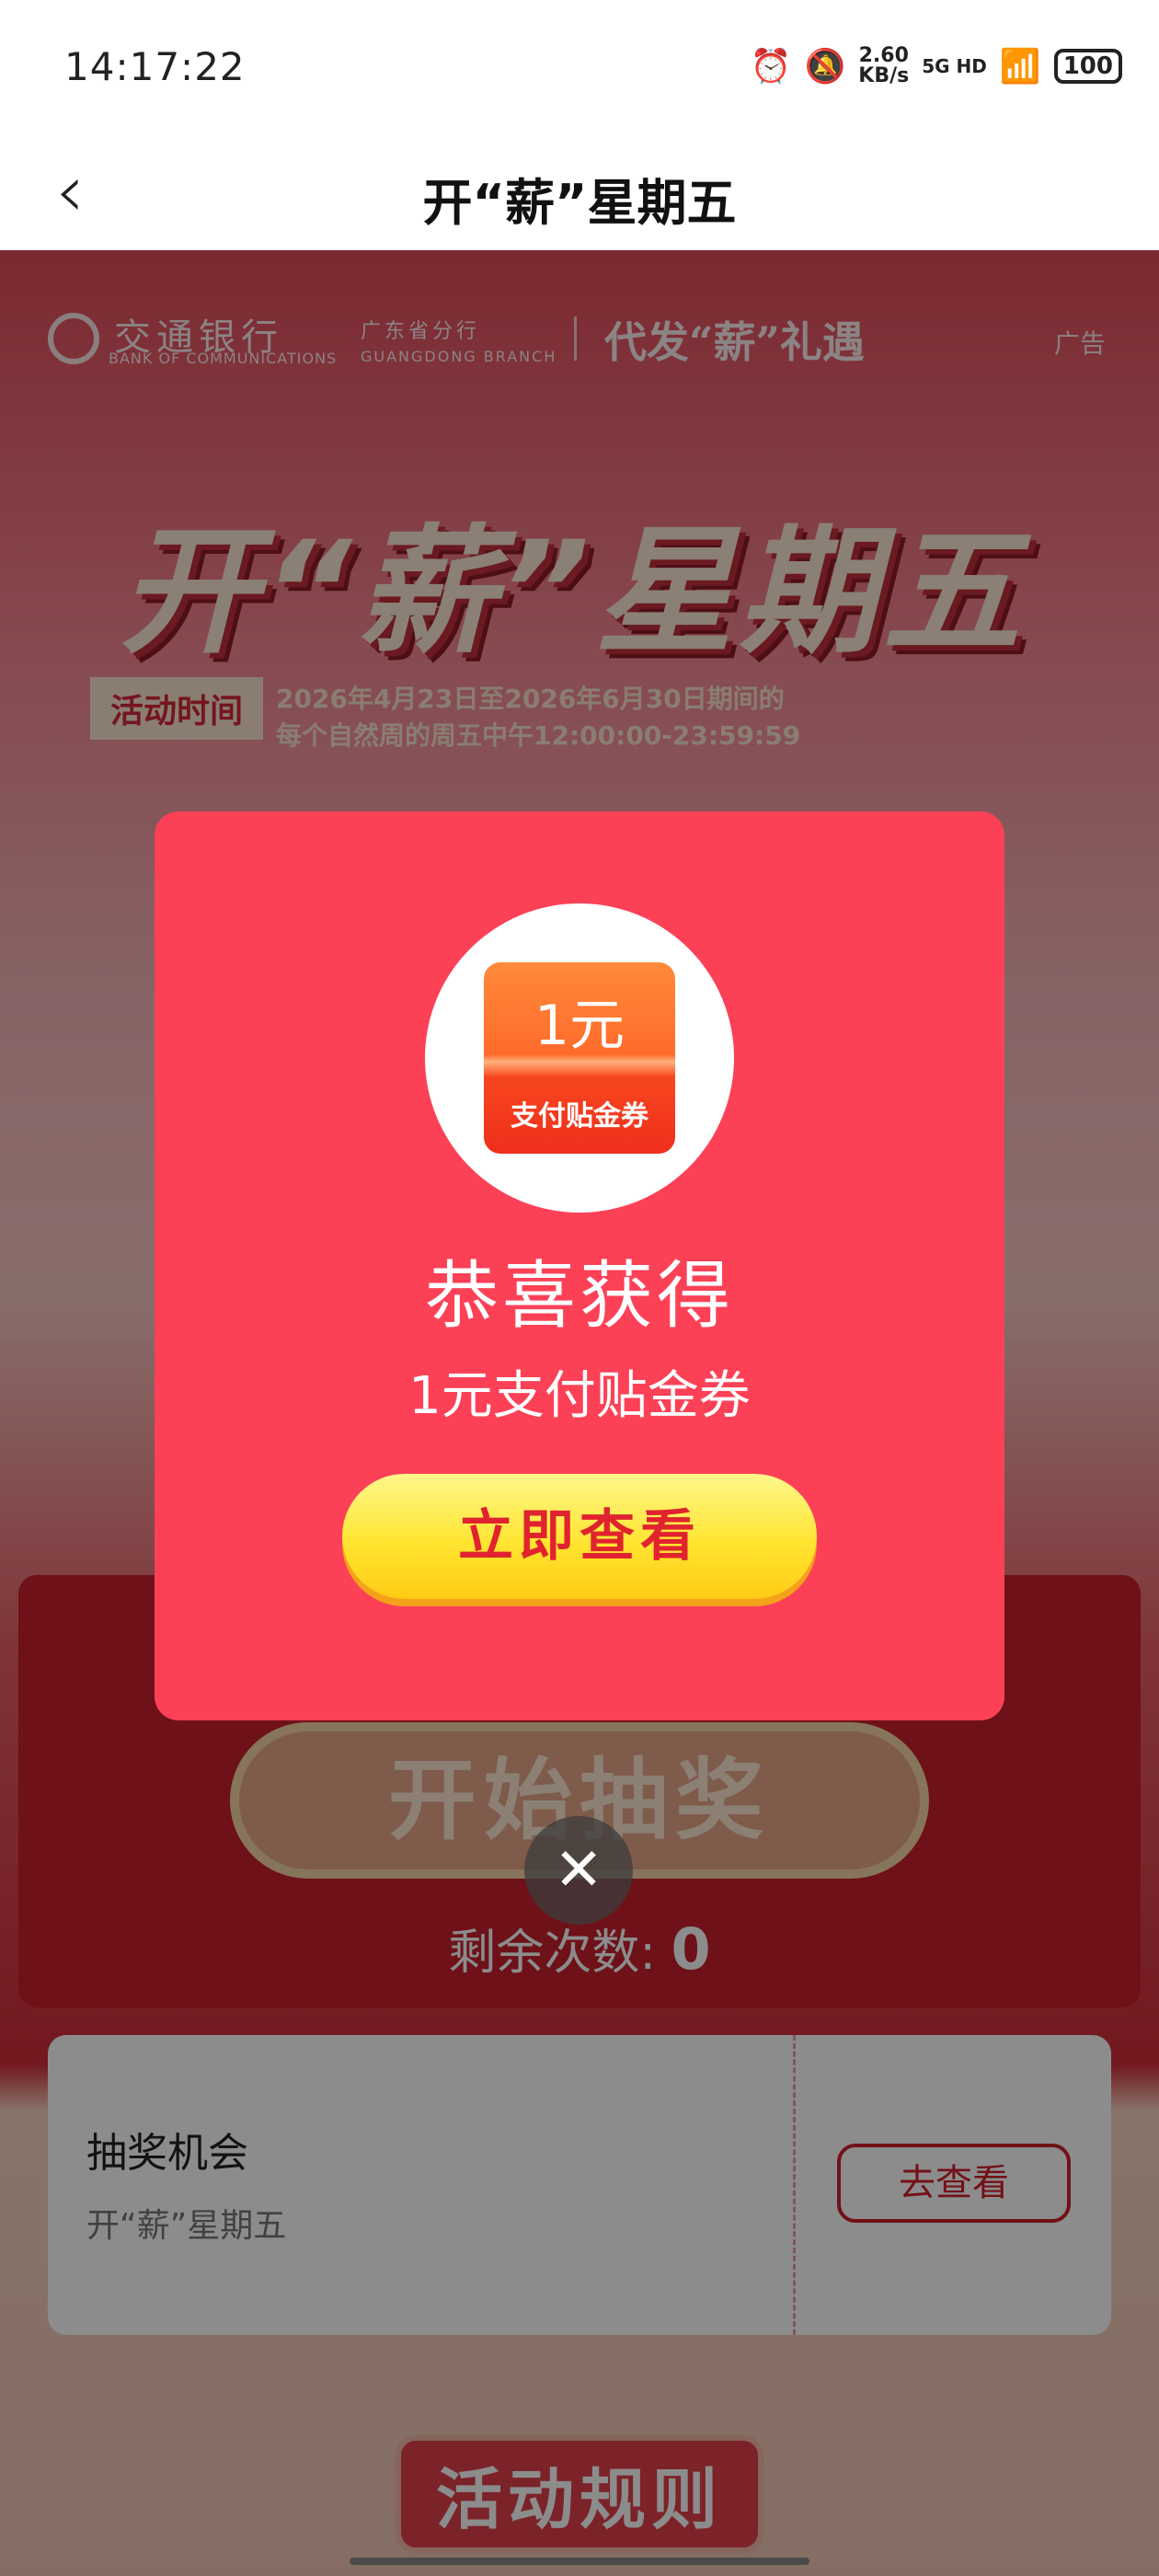  I want to click on battery-icon: 100, so click(1087, 66).